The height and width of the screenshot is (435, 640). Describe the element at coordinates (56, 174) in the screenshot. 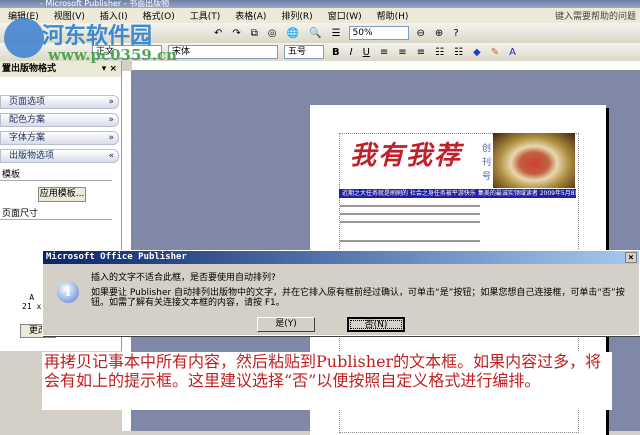

I see `template-label: 模板` at that location.